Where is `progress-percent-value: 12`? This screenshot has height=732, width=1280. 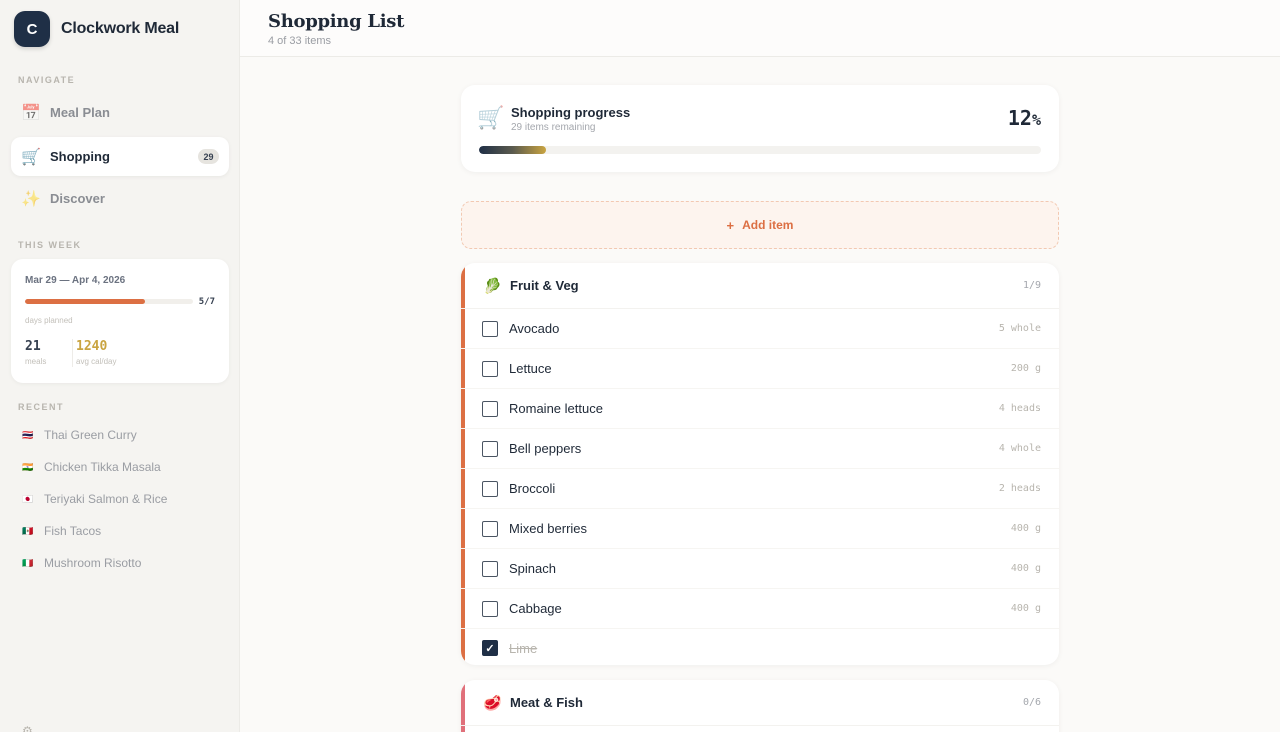
progress-percent-value: 12 is located at coordinates (1019, 118).